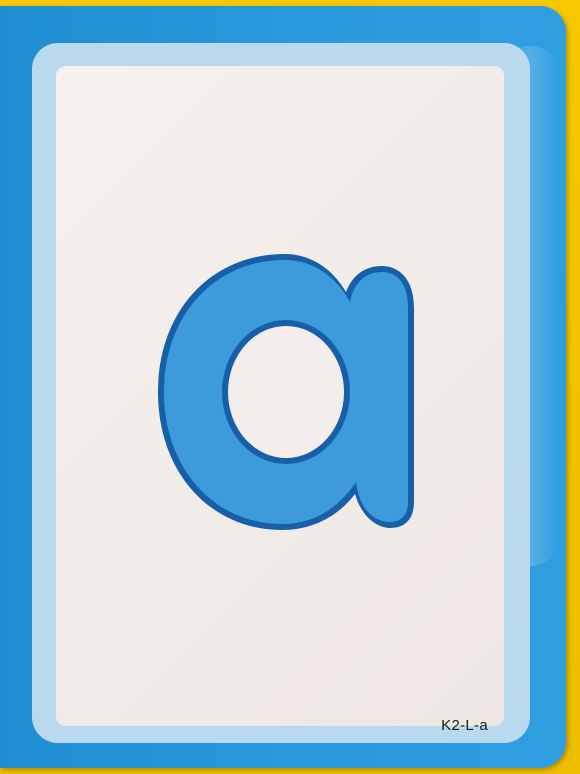 This screenshot has height=774, width=580. I want to click on card-code-label: K2-L-a, so click(464, 725).